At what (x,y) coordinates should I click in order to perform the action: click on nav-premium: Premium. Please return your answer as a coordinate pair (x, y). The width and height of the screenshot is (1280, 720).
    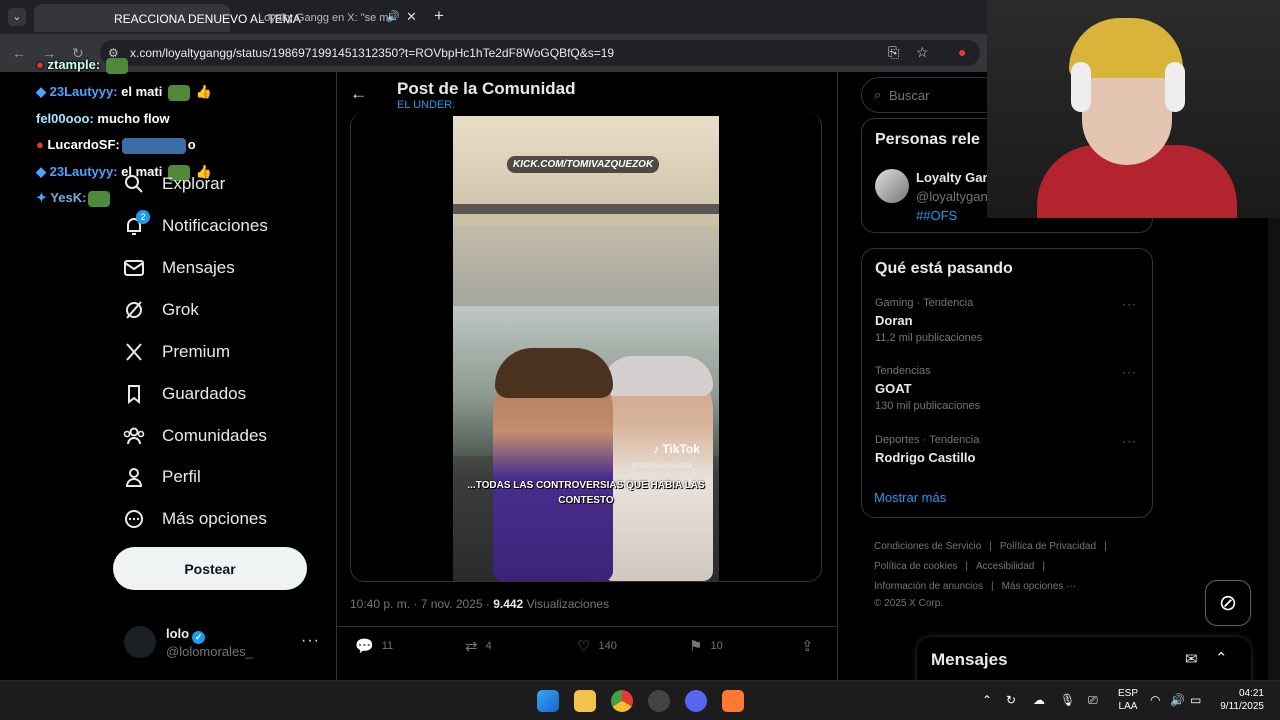
    Looking at the image, I should click on (176, 352).